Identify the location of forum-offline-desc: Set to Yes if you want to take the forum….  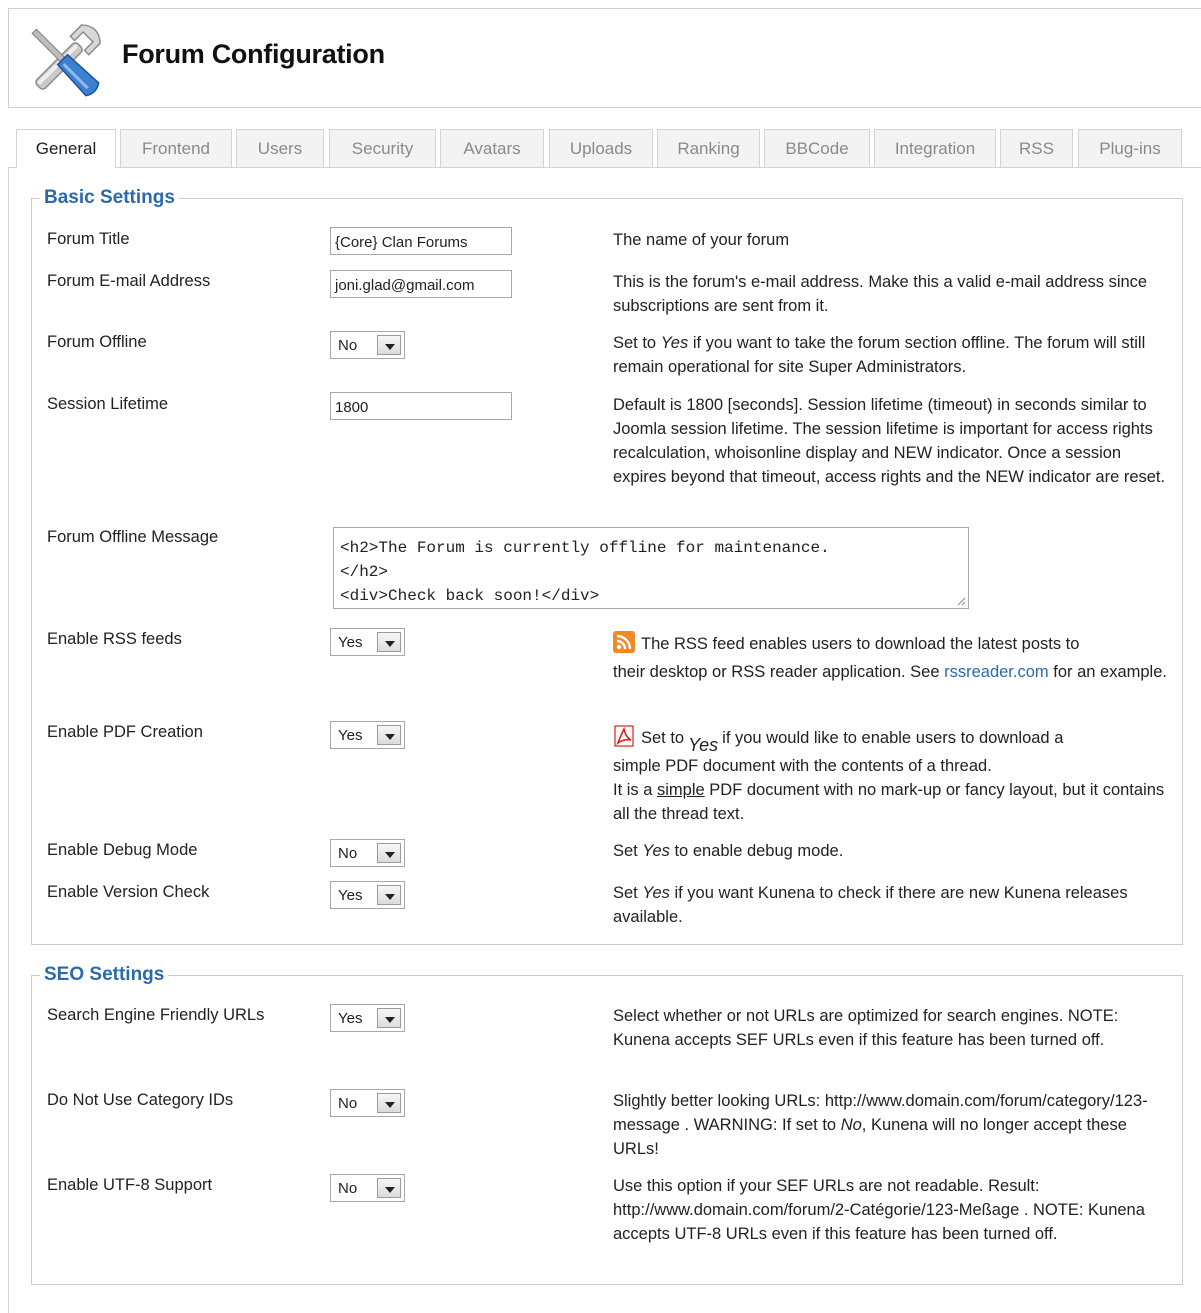
(893, 355).